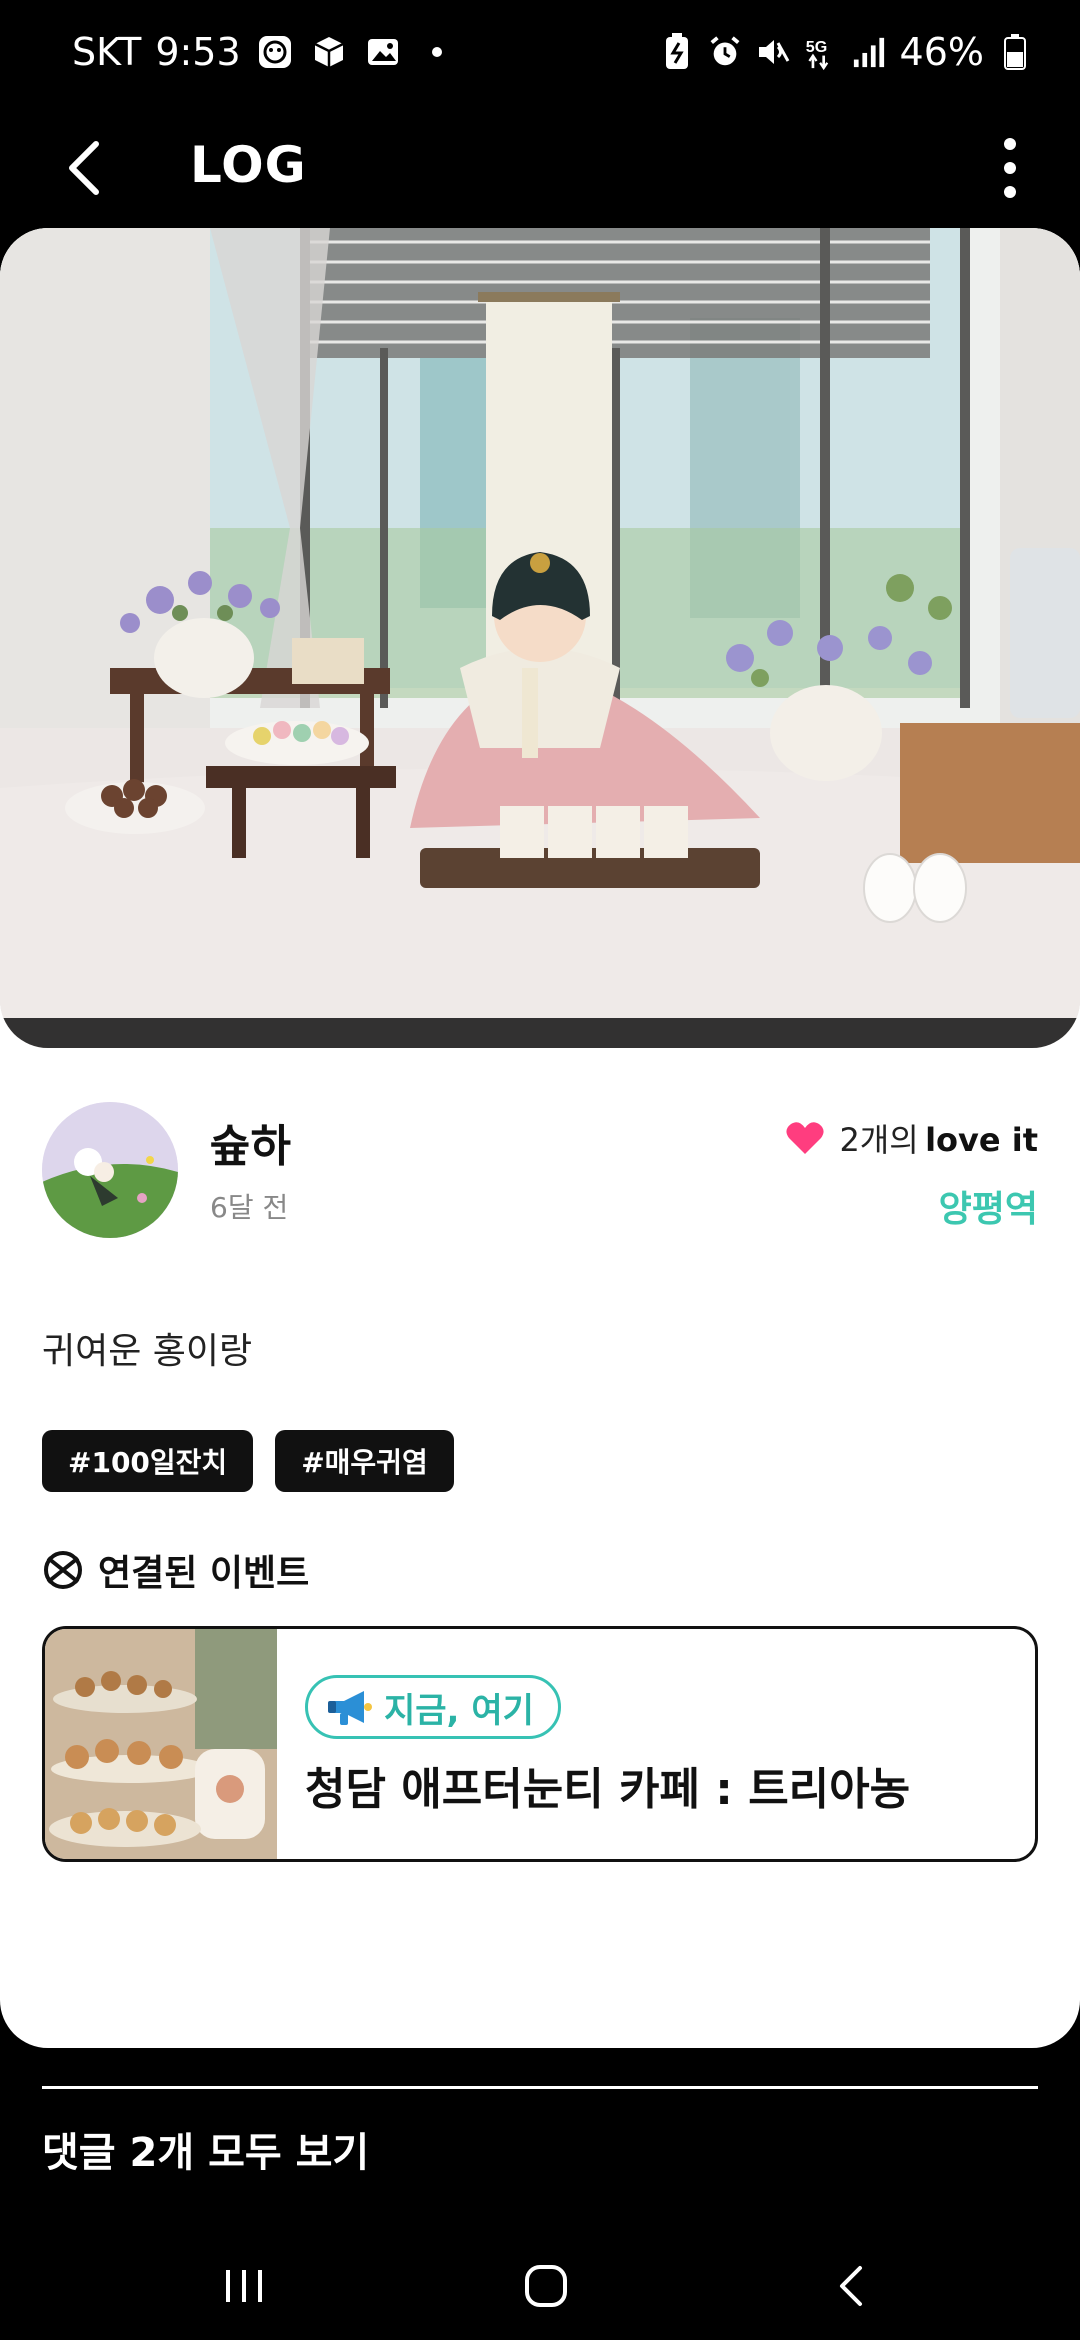 Image resolution: width=1080 pixels, height=2340 pixels. I want to click on page-title: LOG, so click(248, 165).